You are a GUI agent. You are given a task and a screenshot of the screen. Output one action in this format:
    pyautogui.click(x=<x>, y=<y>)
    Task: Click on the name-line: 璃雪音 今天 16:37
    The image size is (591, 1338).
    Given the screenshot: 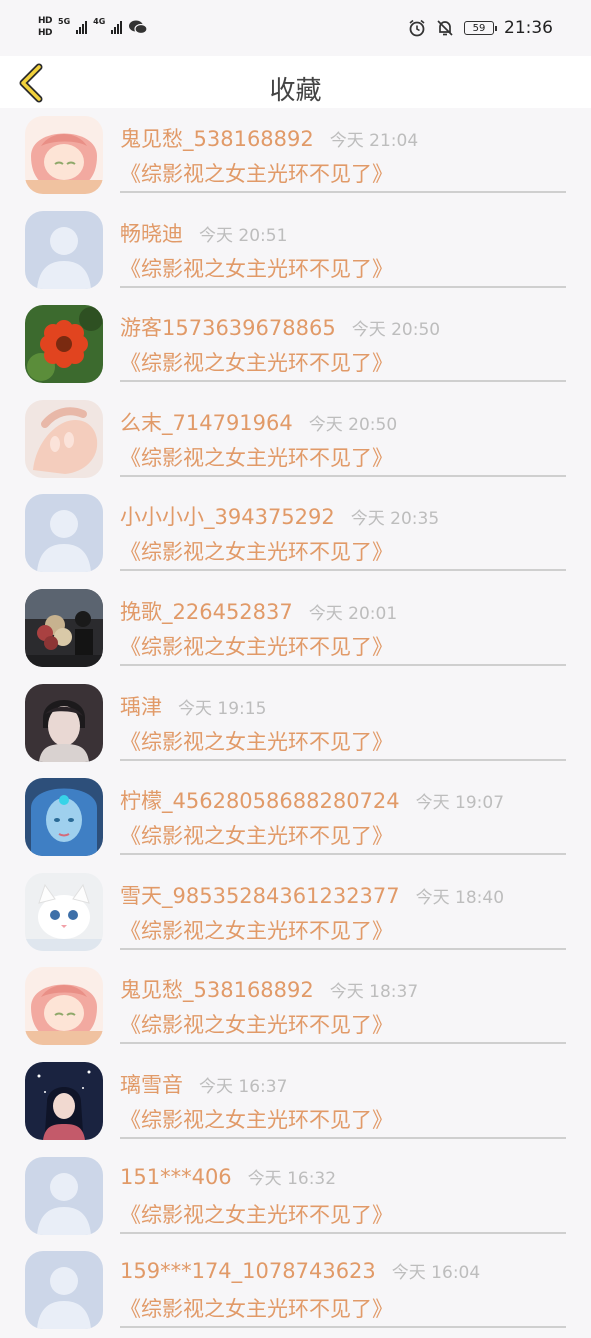 What is the action you would take?
    pyautogui.click(x=203, y=1084)
    